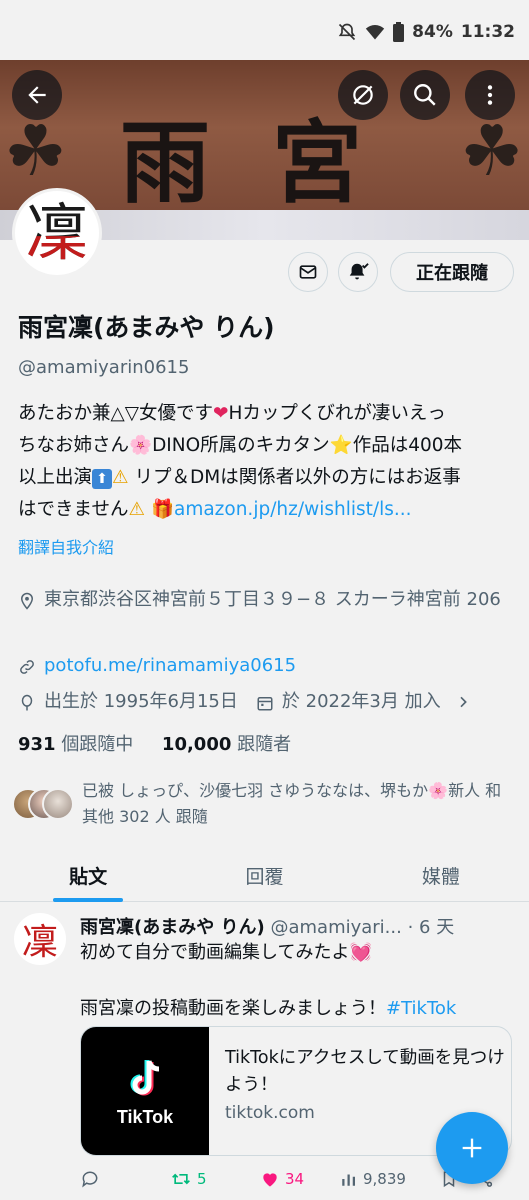 The width and height of the screenshot is (529, 1200). I want to click on cherry-blossom-emoji: 🌸, so click(141, 445).